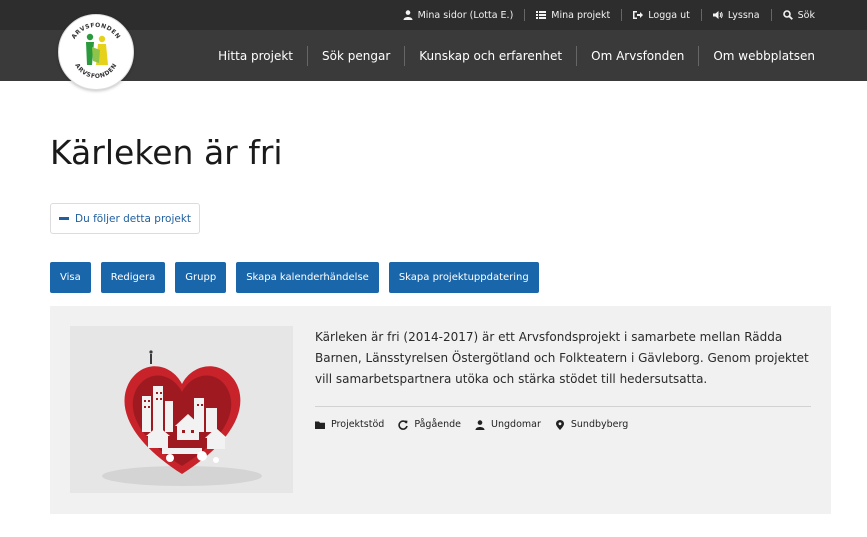  I want to click on folder-icon, so click(320, 425).